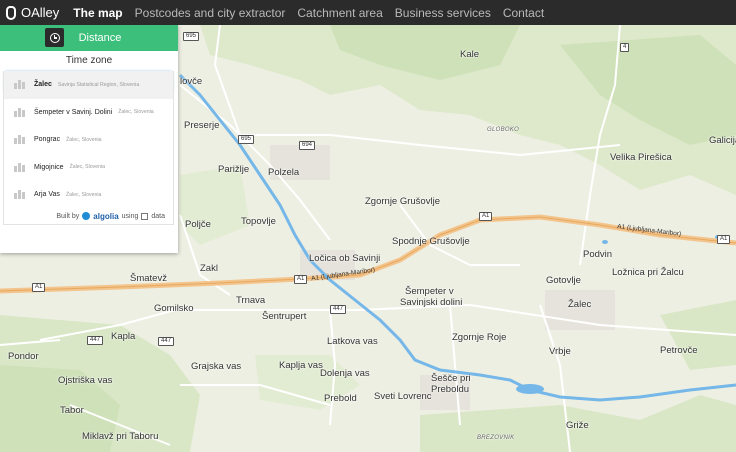 The height and width of the screenshot is (452, 736). I want to click on place-label: Podvin, so click(598, 254).